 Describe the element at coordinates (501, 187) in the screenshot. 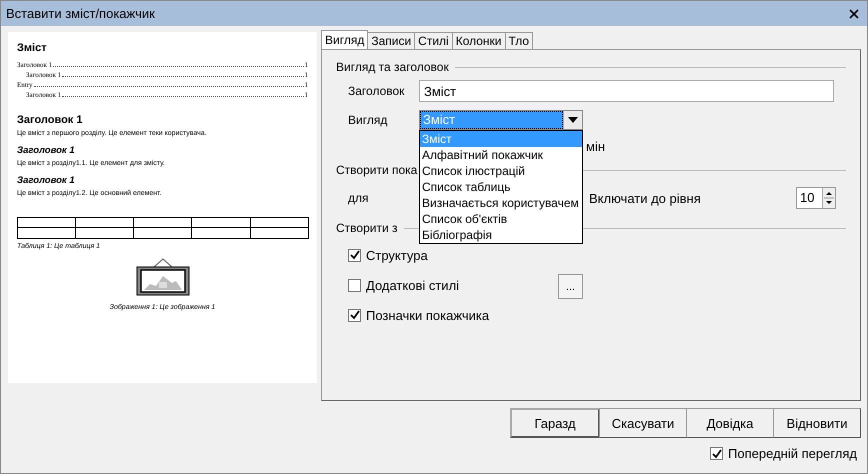

I see `dropdown-option: Список таблиць` at that location.